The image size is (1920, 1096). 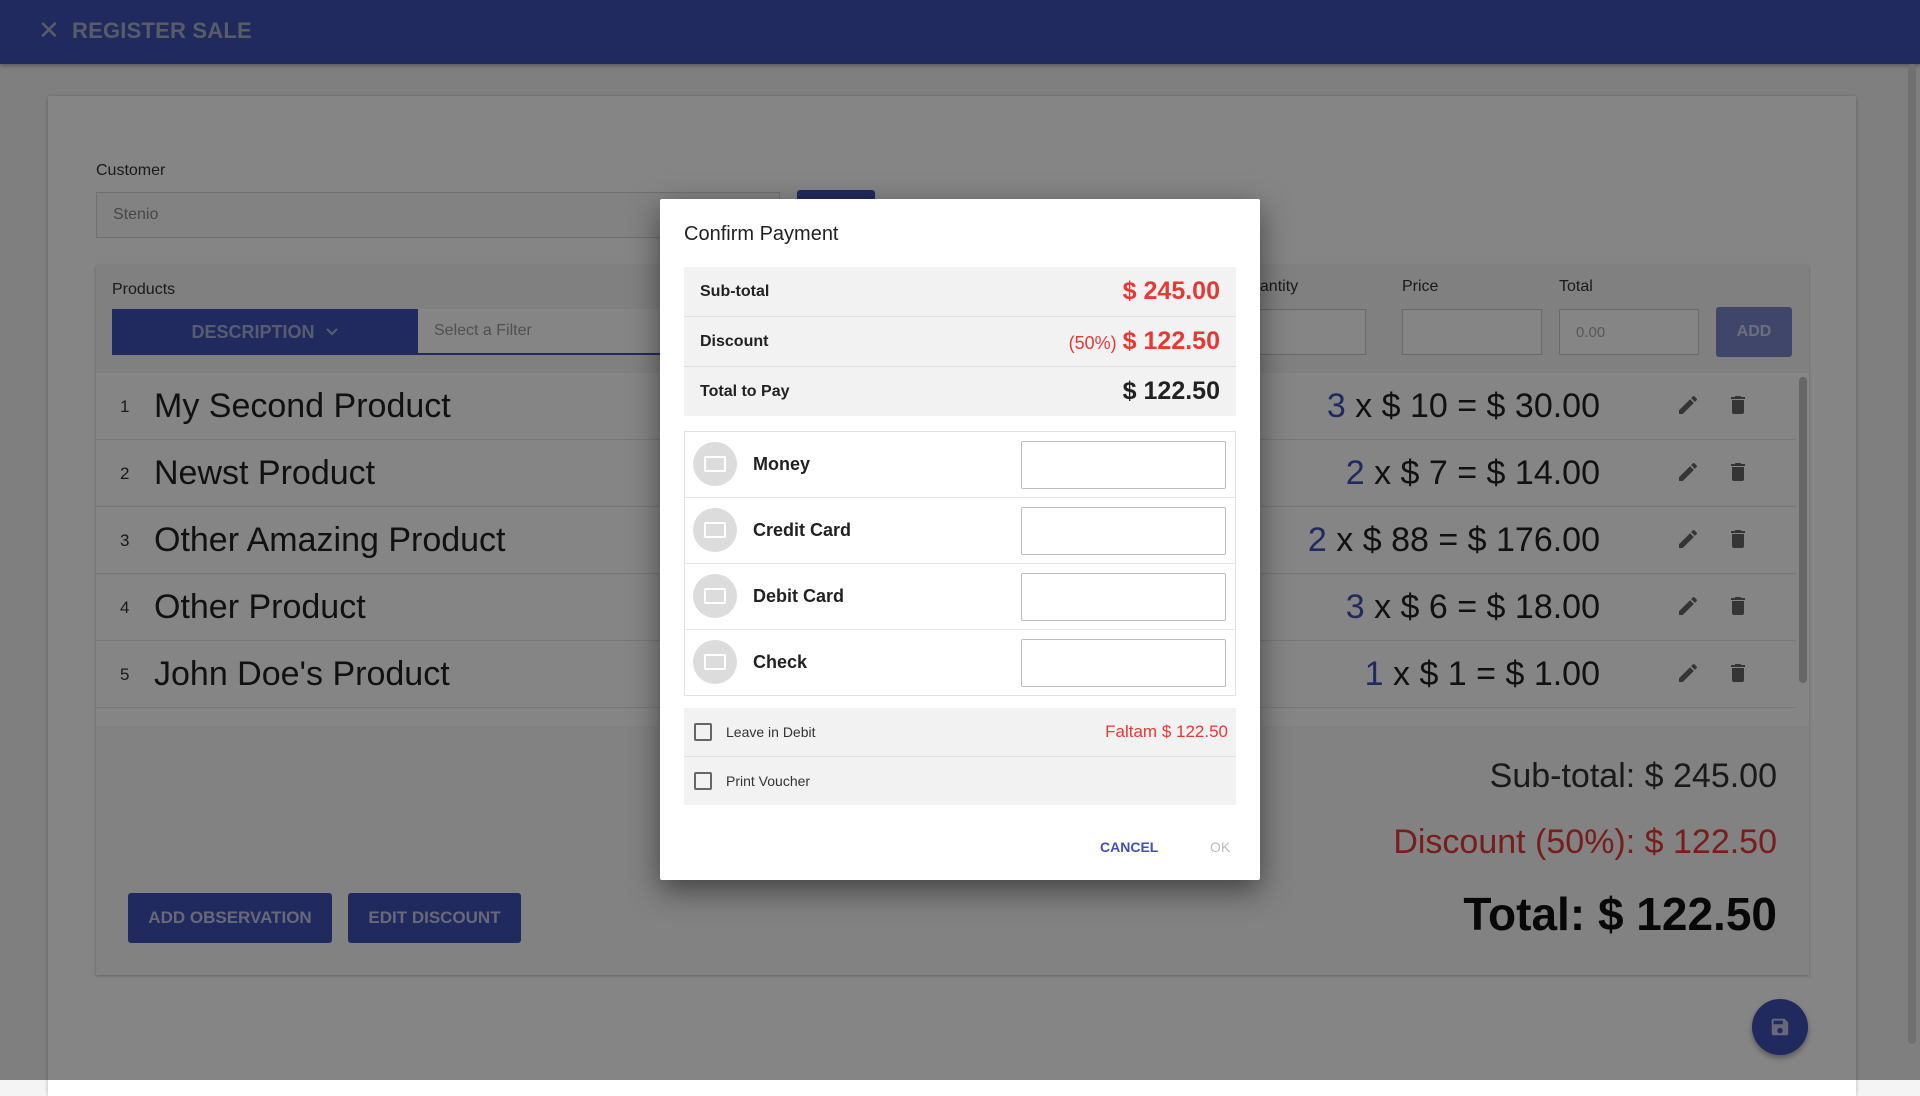 What do you see at coordinates (745, 391) in the screenshot?
I see `total-to-pay-label: Total to Pay` at bounding box center [745, 391].